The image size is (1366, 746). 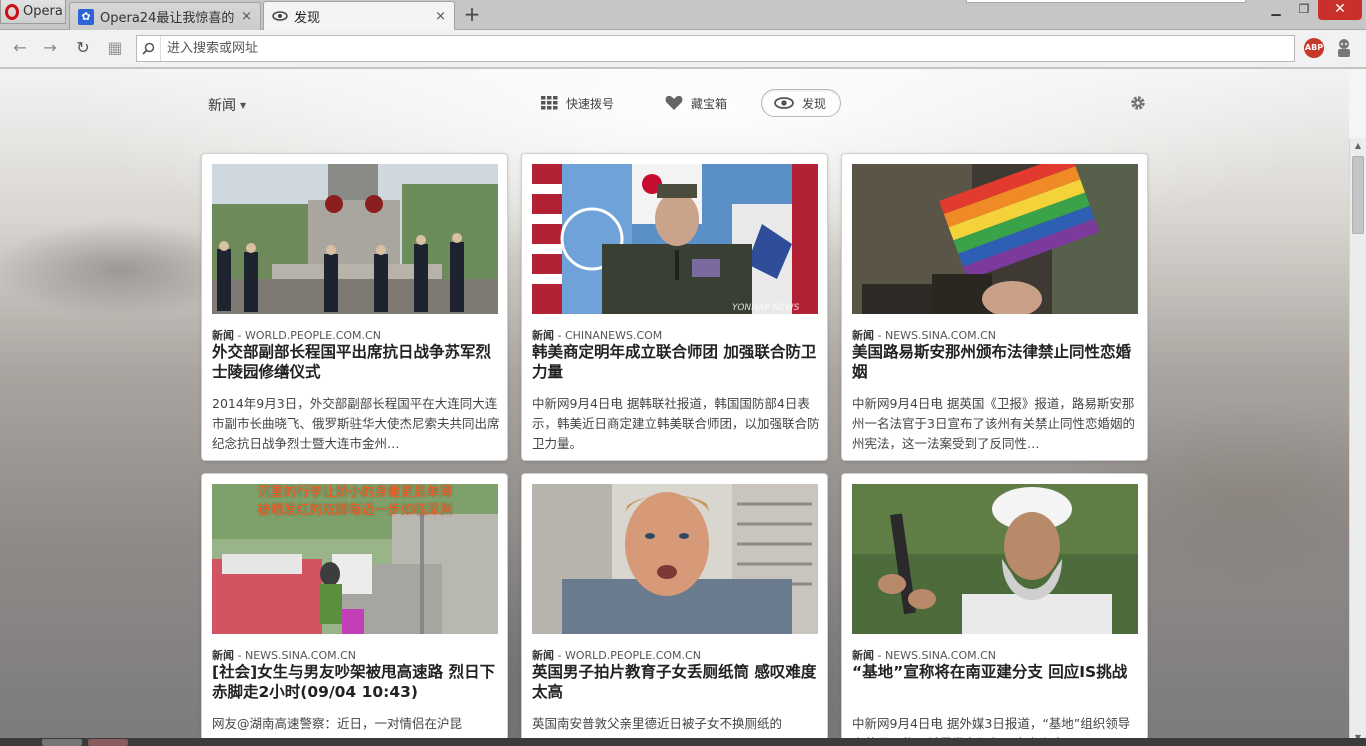 I want to click on address-bar, so click(x=715, y=48).